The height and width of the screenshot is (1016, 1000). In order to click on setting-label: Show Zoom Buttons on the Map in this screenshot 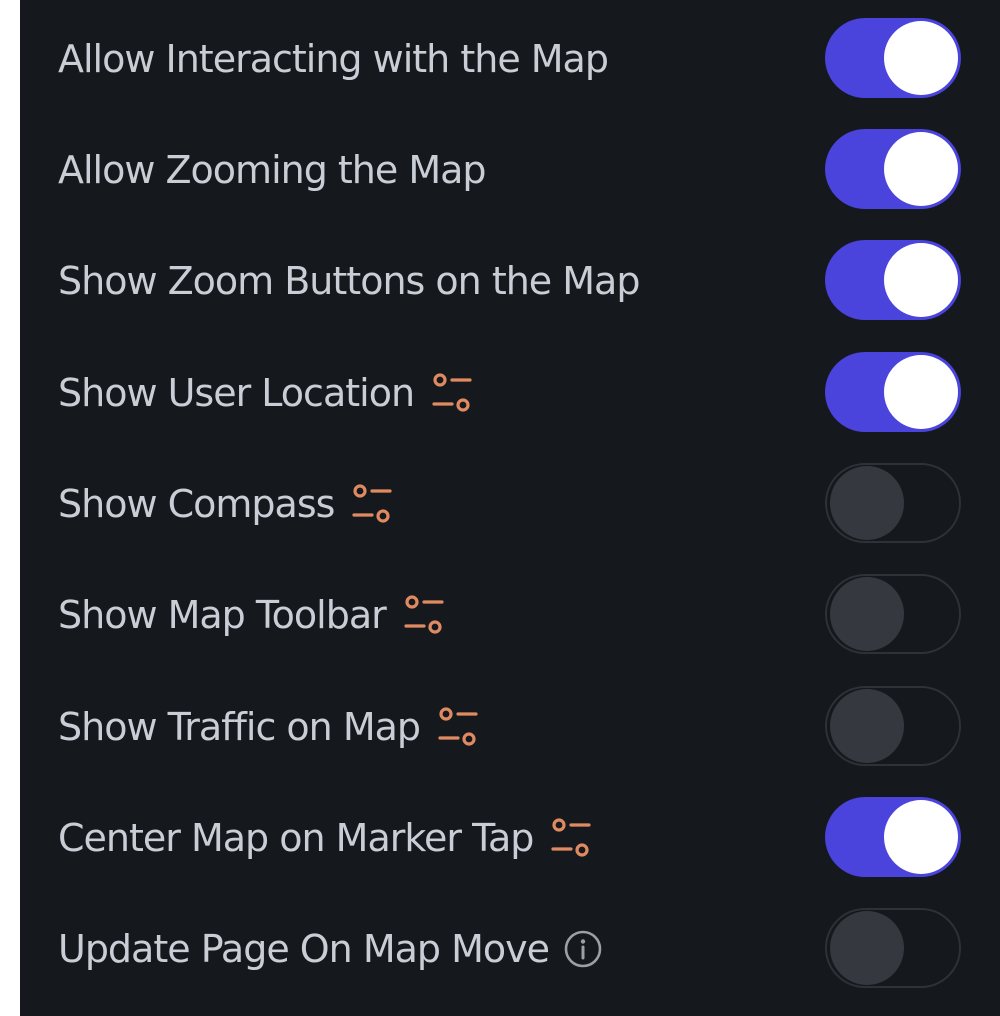, I will do `click(349, 280)`.